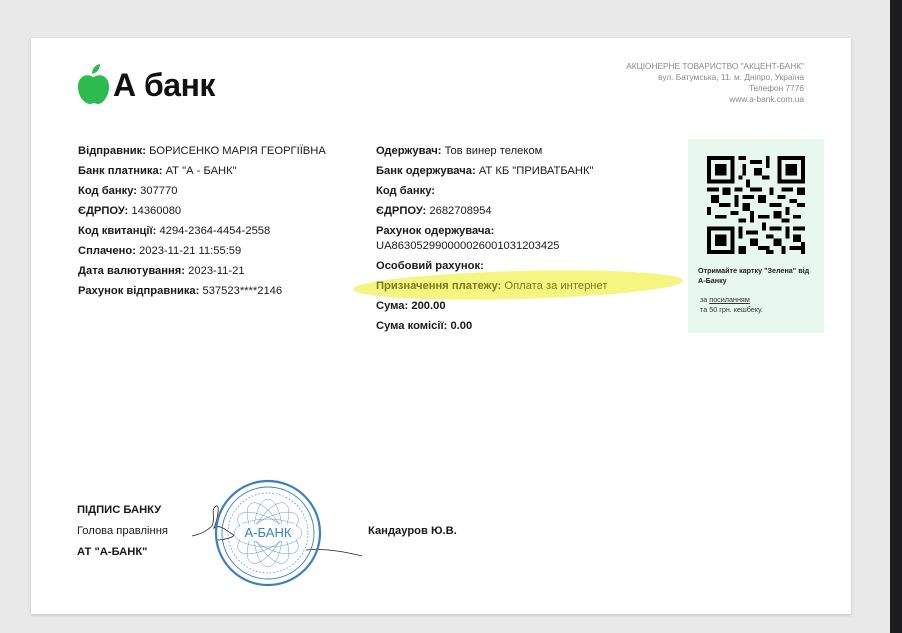  What do you see at coordinates (729, 299) in the screenshot?
I see `promo-link: посиланням` at bounding box center [729, 299].